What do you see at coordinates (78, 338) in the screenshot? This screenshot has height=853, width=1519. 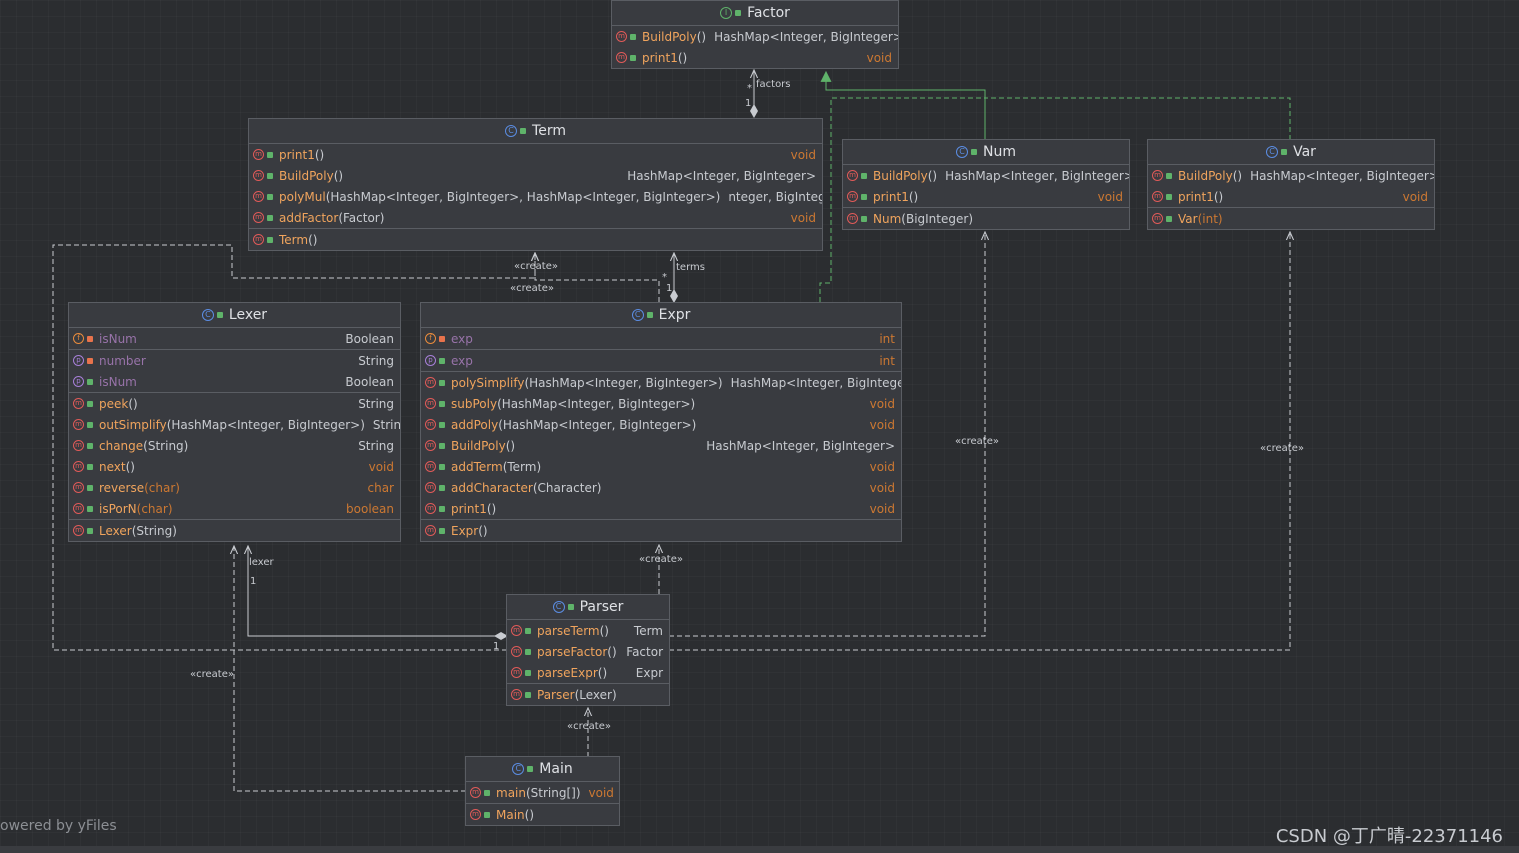 I see `field-icon: f` at bounding box center [78, 338].